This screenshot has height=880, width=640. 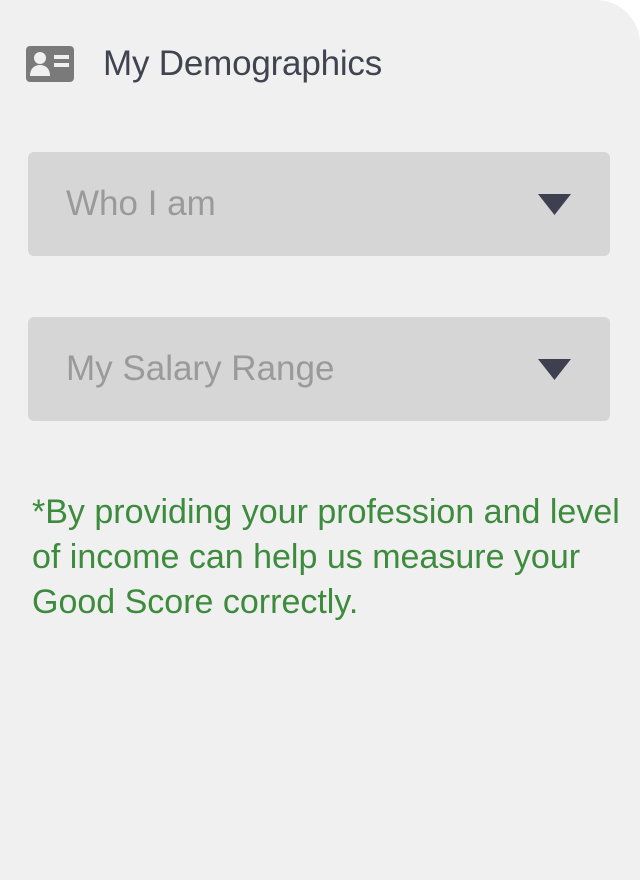 I want to click on salary-range-select: My Salary Range, so click(x=319, y=369).